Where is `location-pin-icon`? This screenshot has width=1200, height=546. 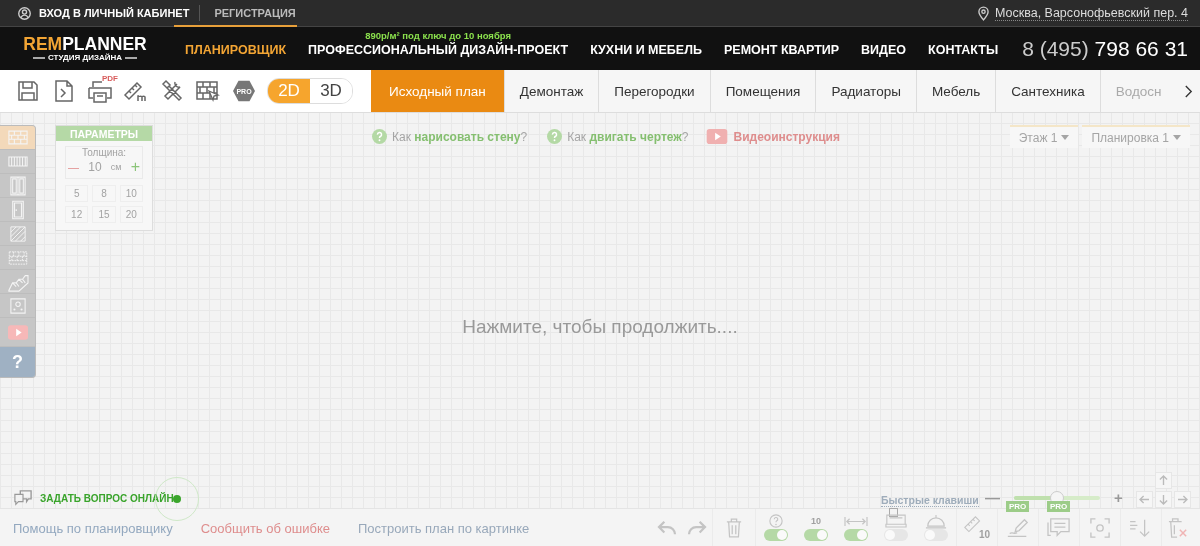 location-pin-icon is located at coordinates (983, 13).